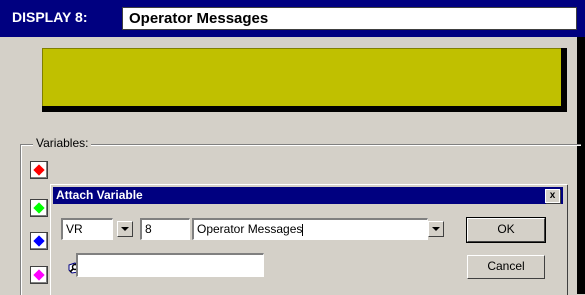  What do you see at coordinates (74, 229) in the screenshot?
I see `variable-type-value: VR` at bounding box center [74, 229].